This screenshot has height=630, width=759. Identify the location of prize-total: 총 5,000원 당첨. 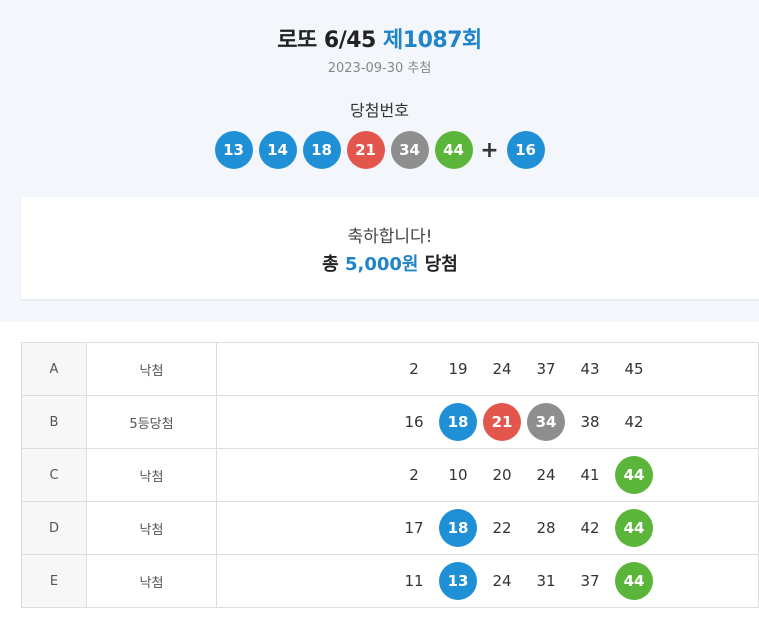
(390, 263).